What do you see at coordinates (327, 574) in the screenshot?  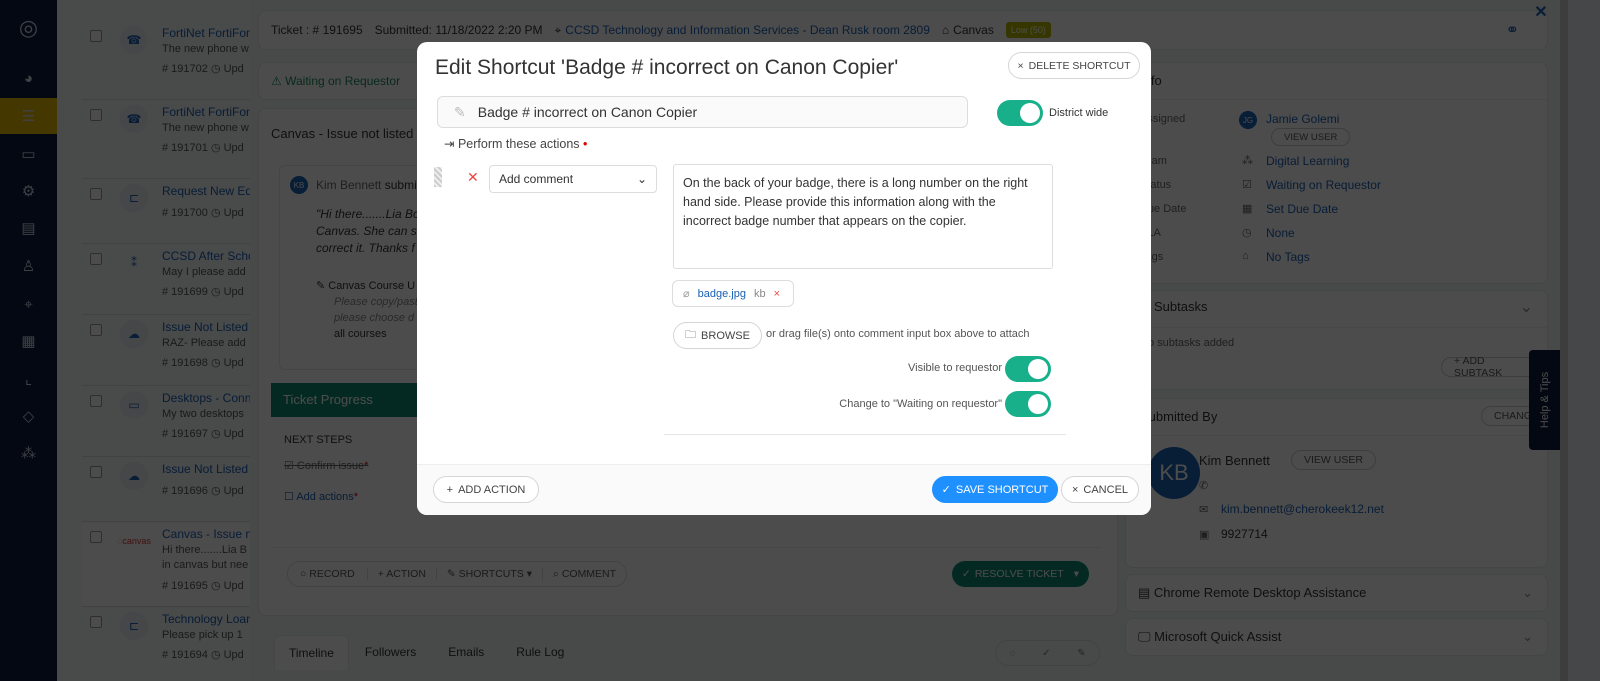 I see `record-button: ○ RECORD` at bounding box center [327, 574].